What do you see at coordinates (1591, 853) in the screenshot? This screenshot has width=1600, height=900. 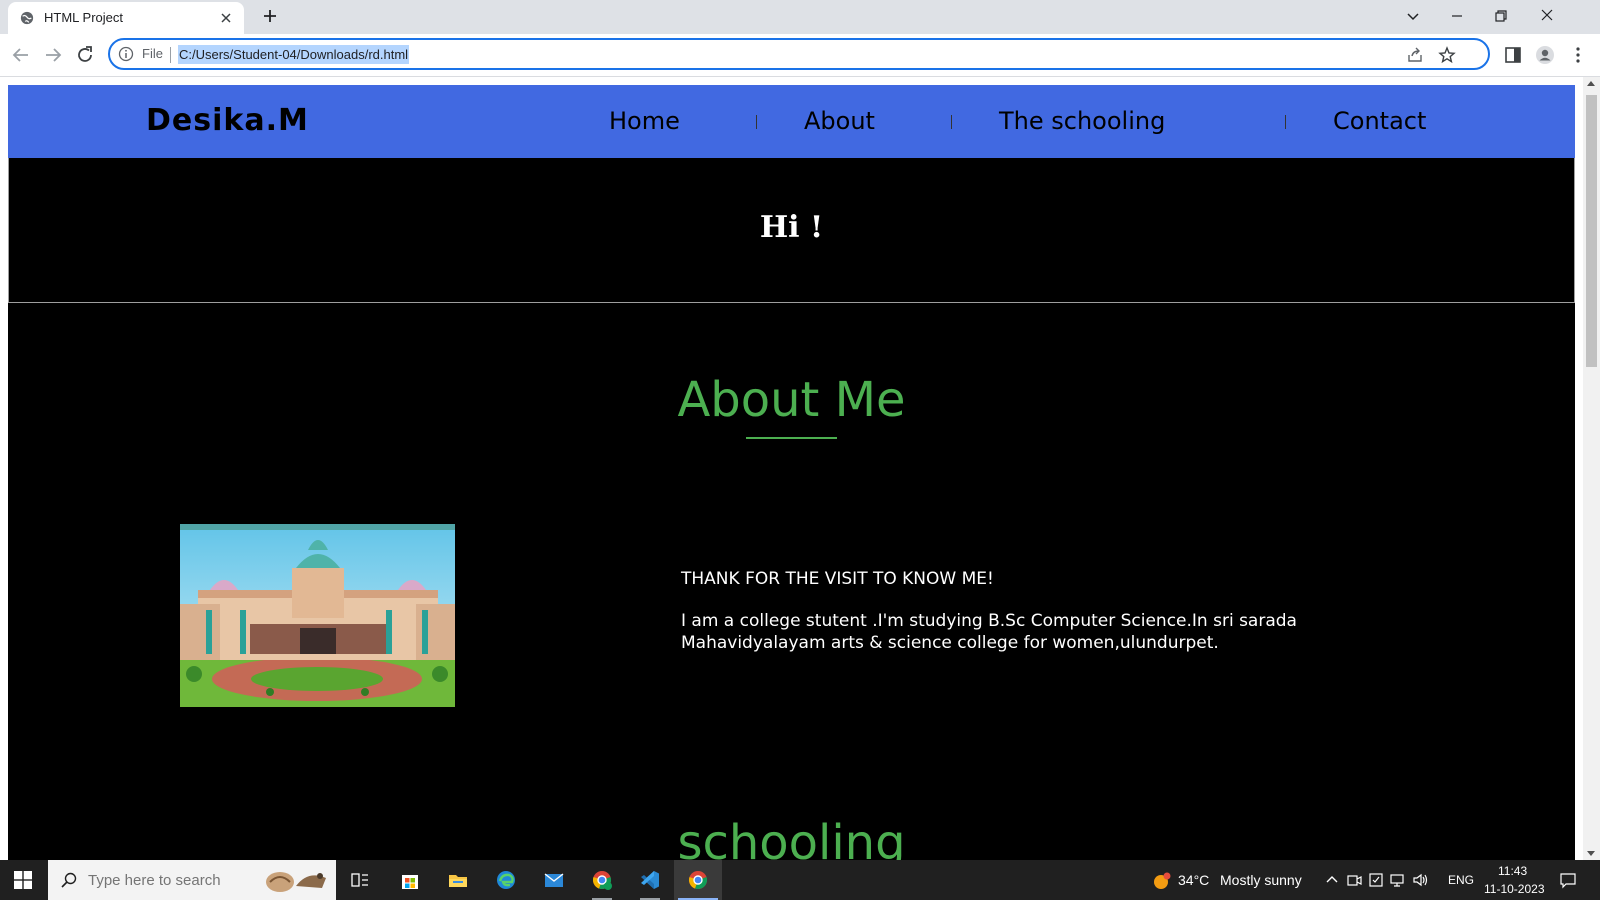 I see `scroll-down-icon` at bounding box center [1591, 853].